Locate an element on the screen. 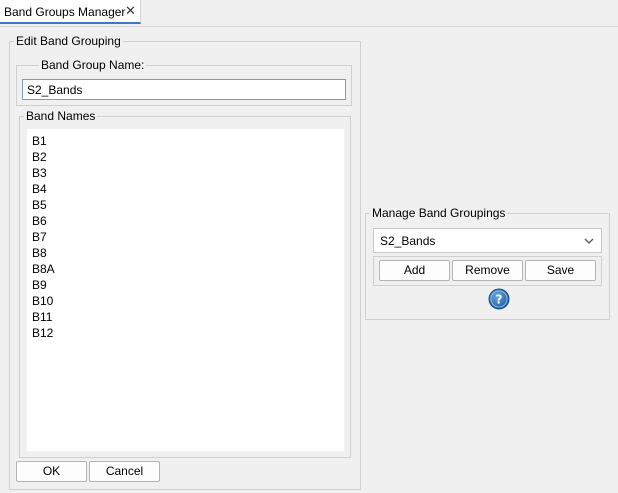  save-button: Save is located at coordinates (560, 270).